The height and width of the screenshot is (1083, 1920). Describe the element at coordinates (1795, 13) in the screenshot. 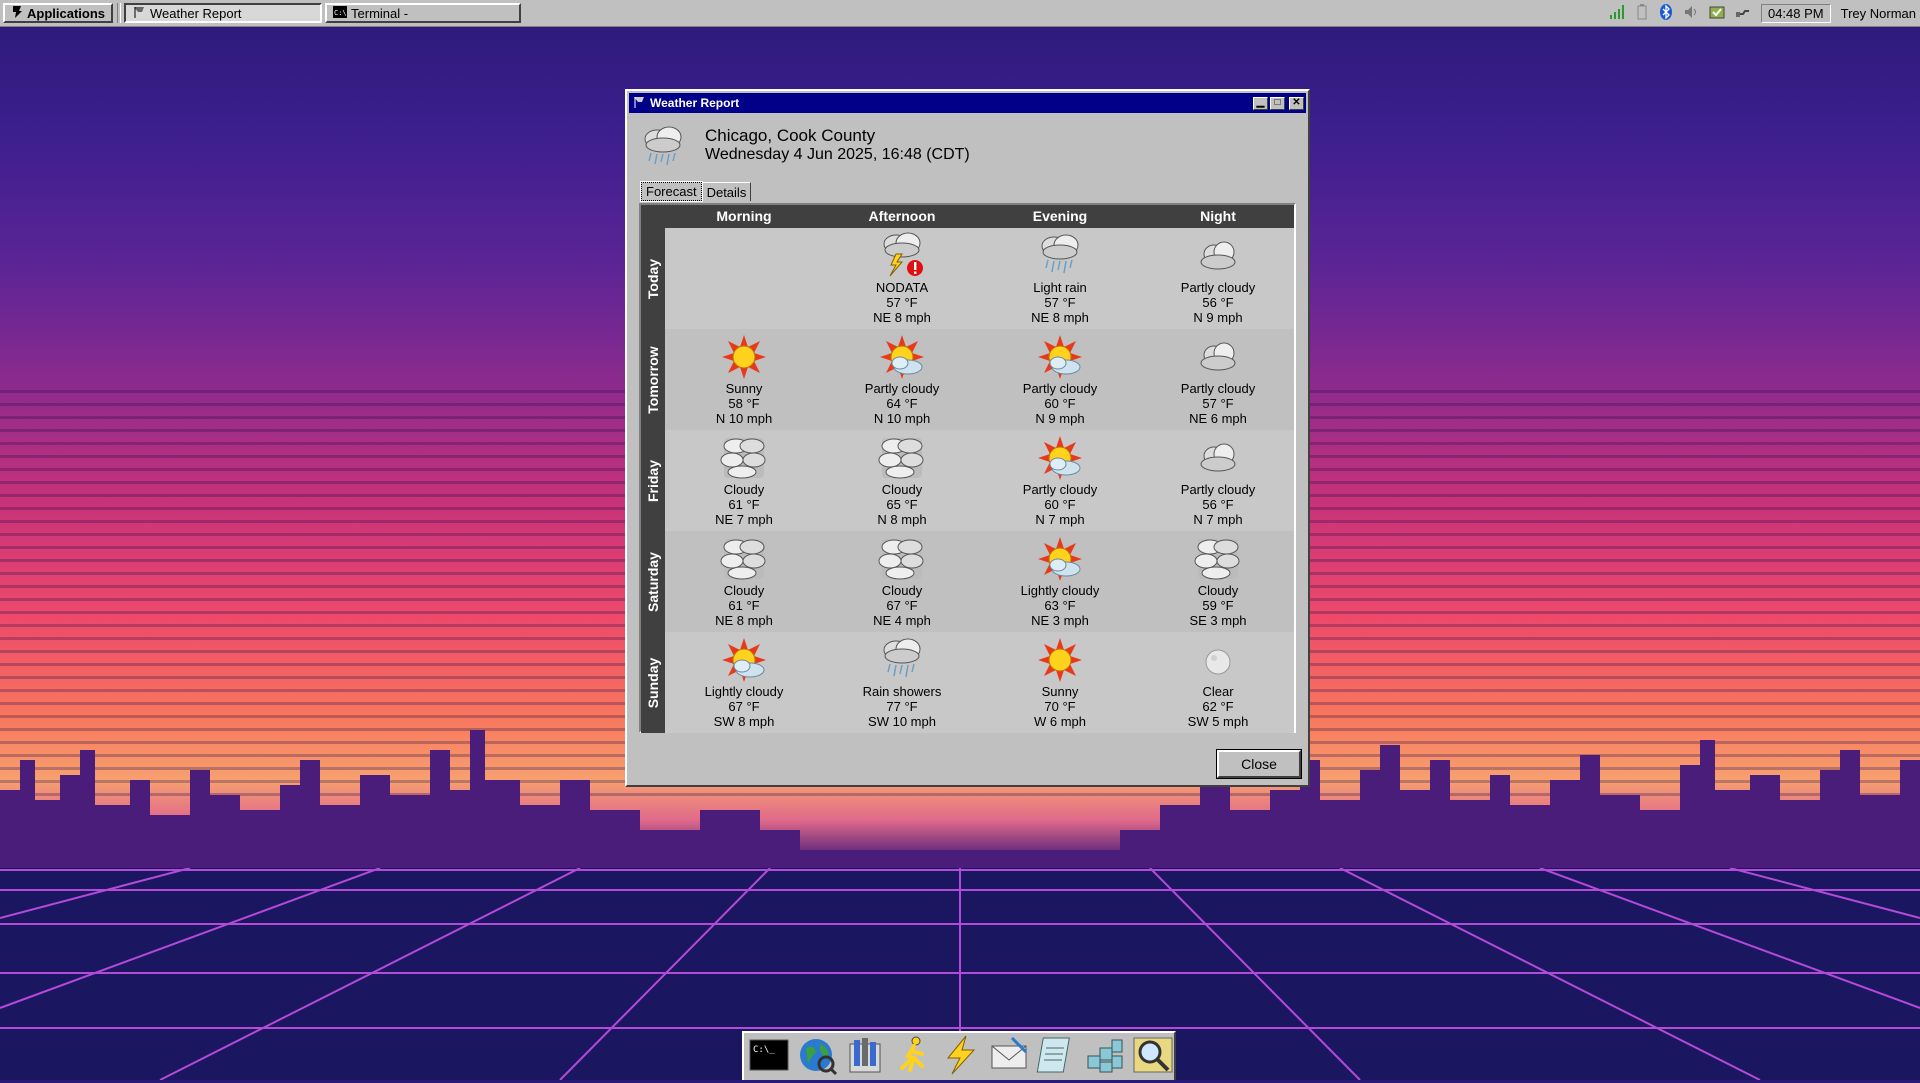

I see `clock: 04:48 PM` at that location.